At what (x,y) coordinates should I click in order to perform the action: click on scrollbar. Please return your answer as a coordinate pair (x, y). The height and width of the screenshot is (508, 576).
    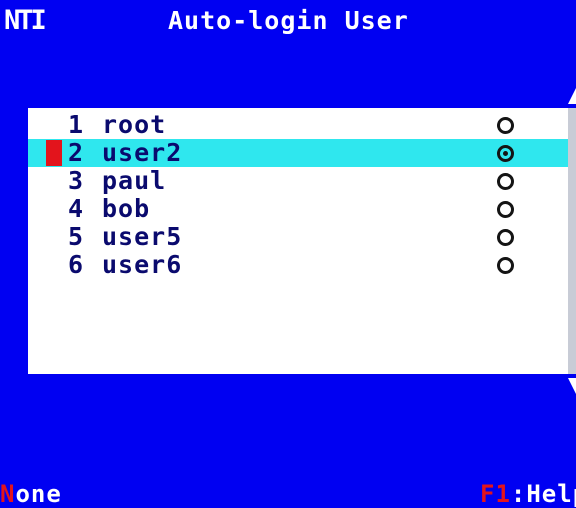
    Looking at the image, I should click on (572, 241).